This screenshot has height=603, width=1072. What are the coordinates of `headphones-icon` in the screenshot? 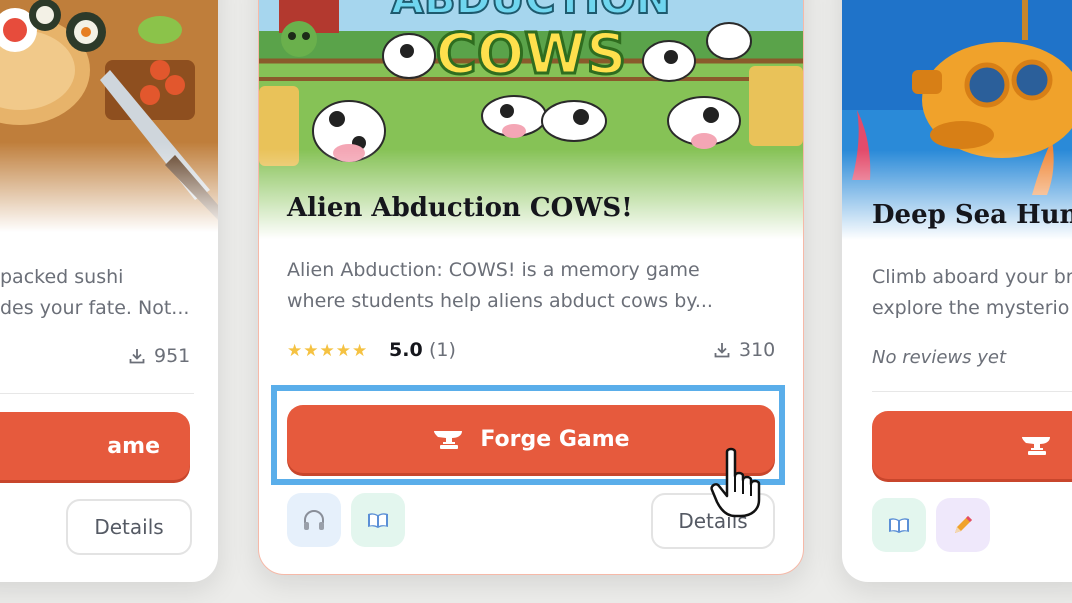 It's located at (314, 520).